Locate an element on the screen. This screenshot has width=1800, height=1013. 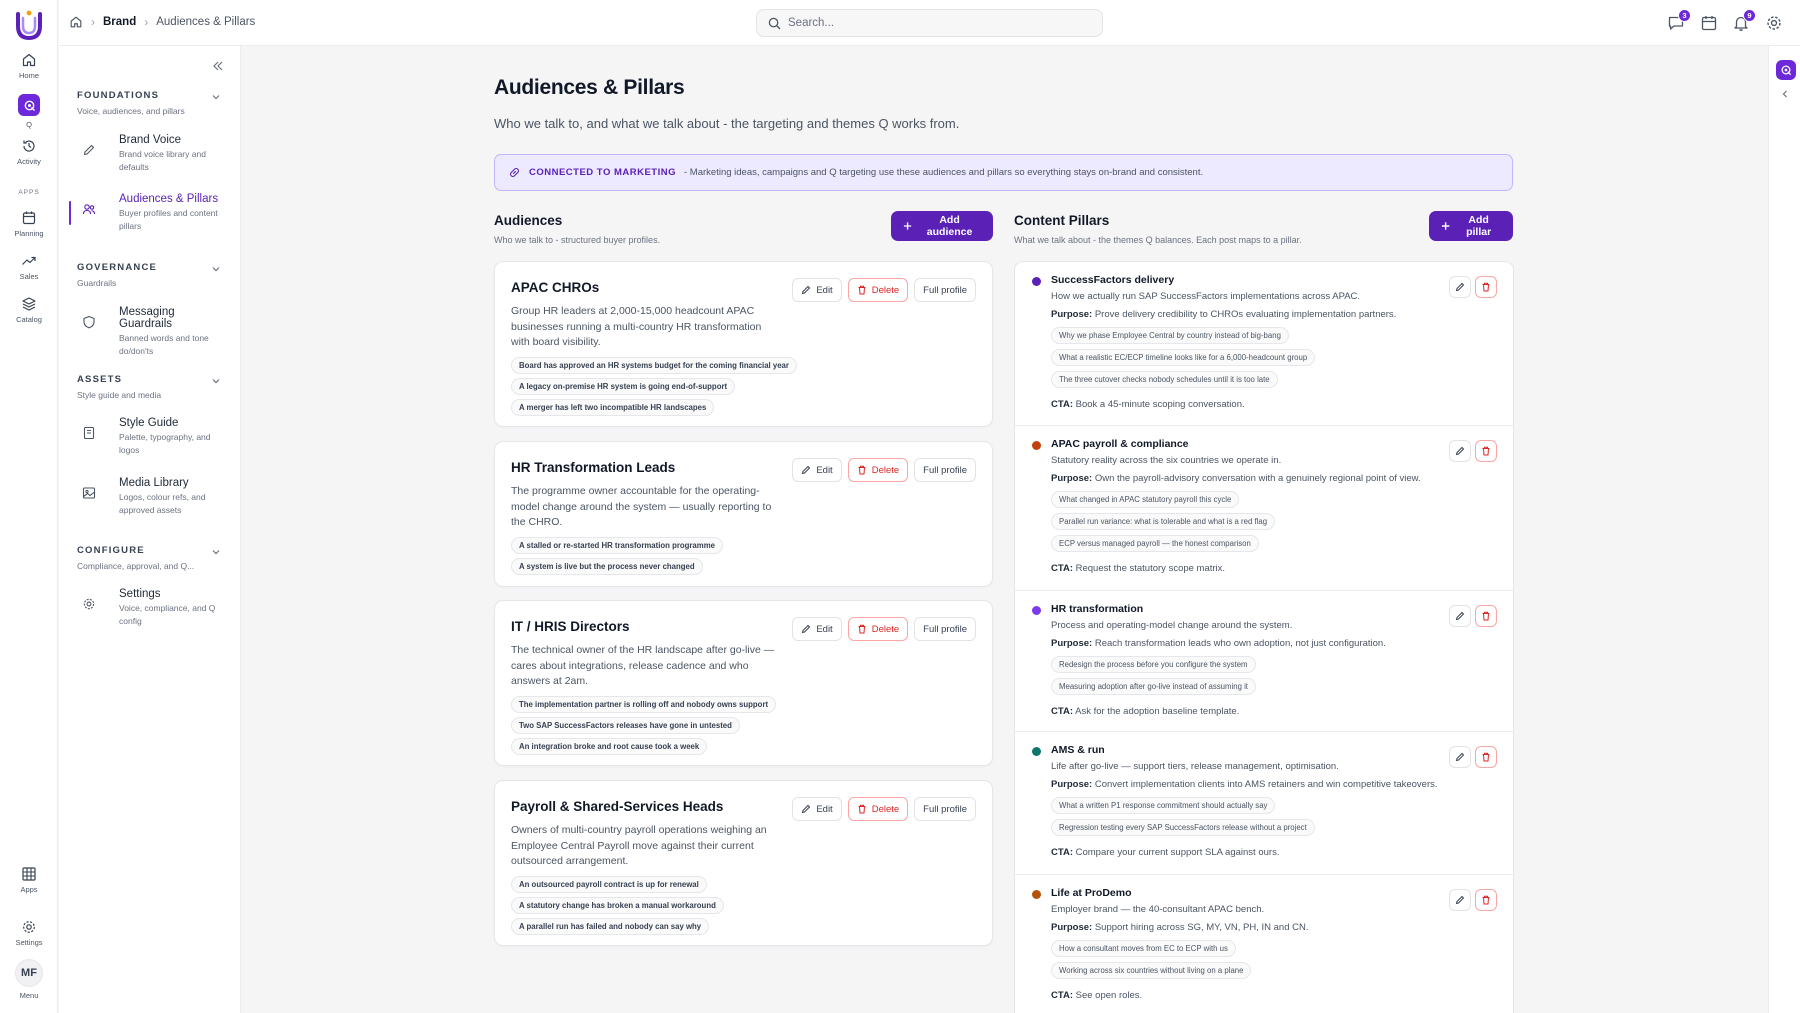
plus-icon is located at coordinates (907, 226).